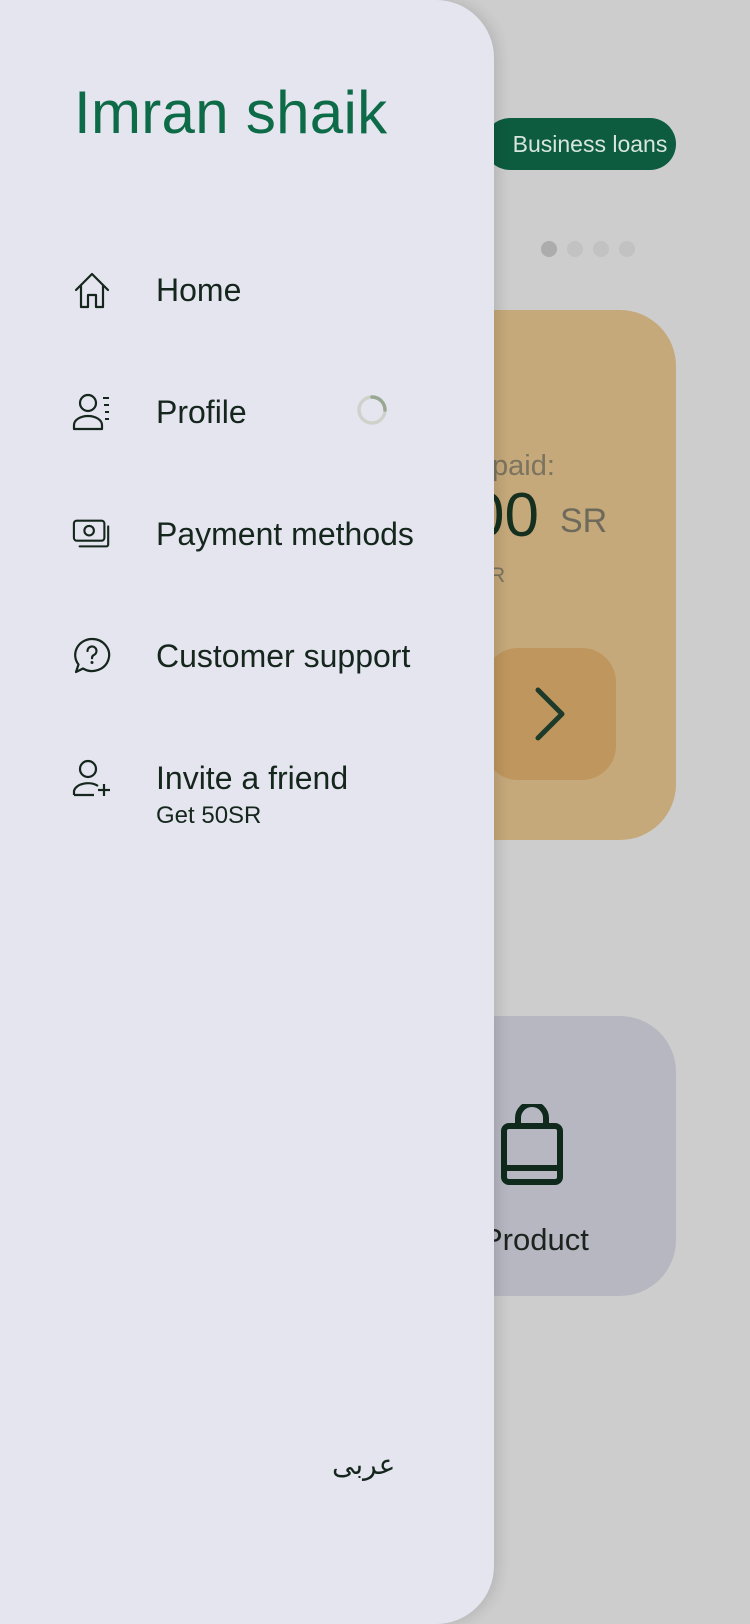 This screenshot has height=1624, width=750. Describe the element at coordinates (199, 290) in the screenshot. I see `menu-label-home: Home` at that location.